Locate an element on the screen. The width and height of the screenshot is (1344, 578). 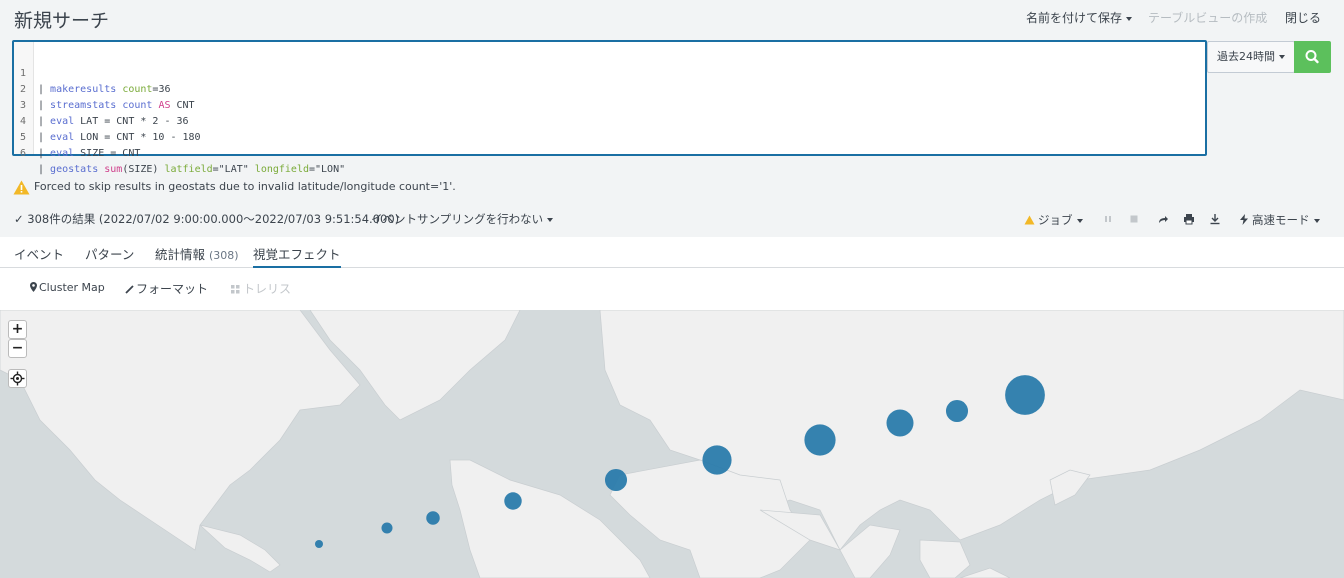
save-as-label: 名前を付けて保存 is located at coordinates (1074, 18).